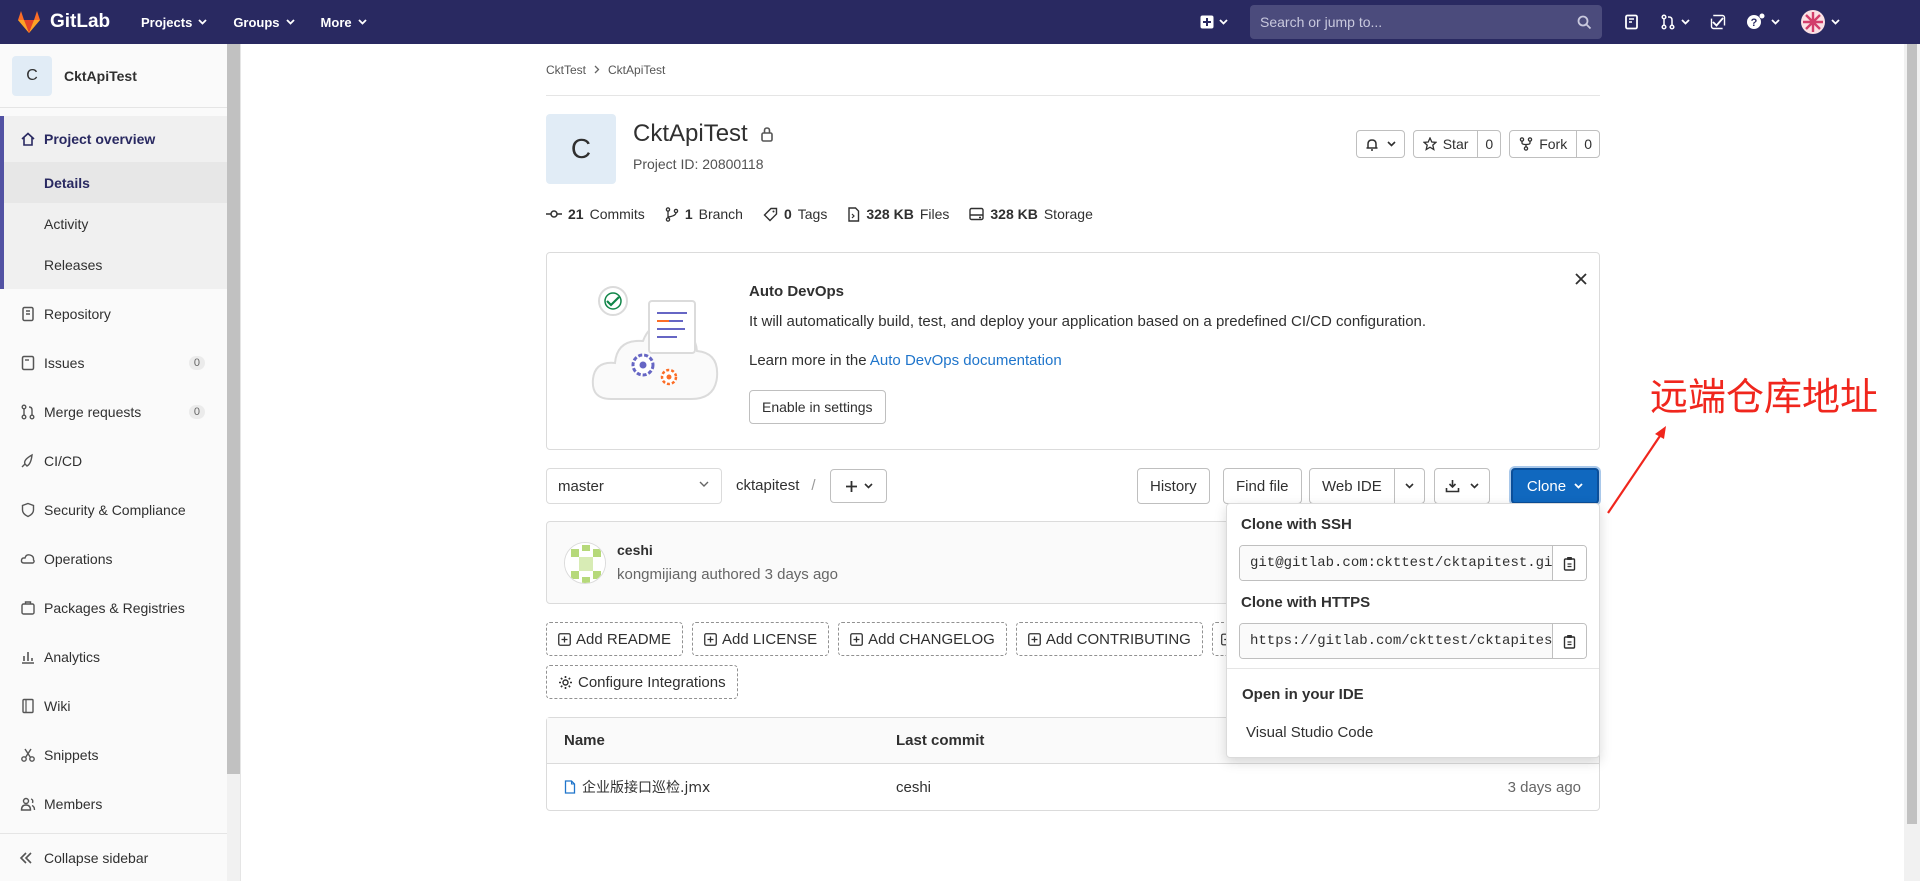 This screenshot has height=881, width=1920. I want to click on add-readme-button: Add README, so click(615, 639).